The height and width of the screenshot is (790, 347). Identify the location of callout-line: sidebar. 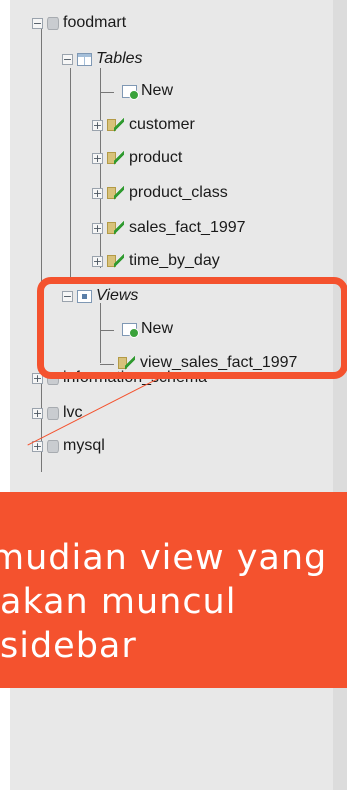
(68, 646).